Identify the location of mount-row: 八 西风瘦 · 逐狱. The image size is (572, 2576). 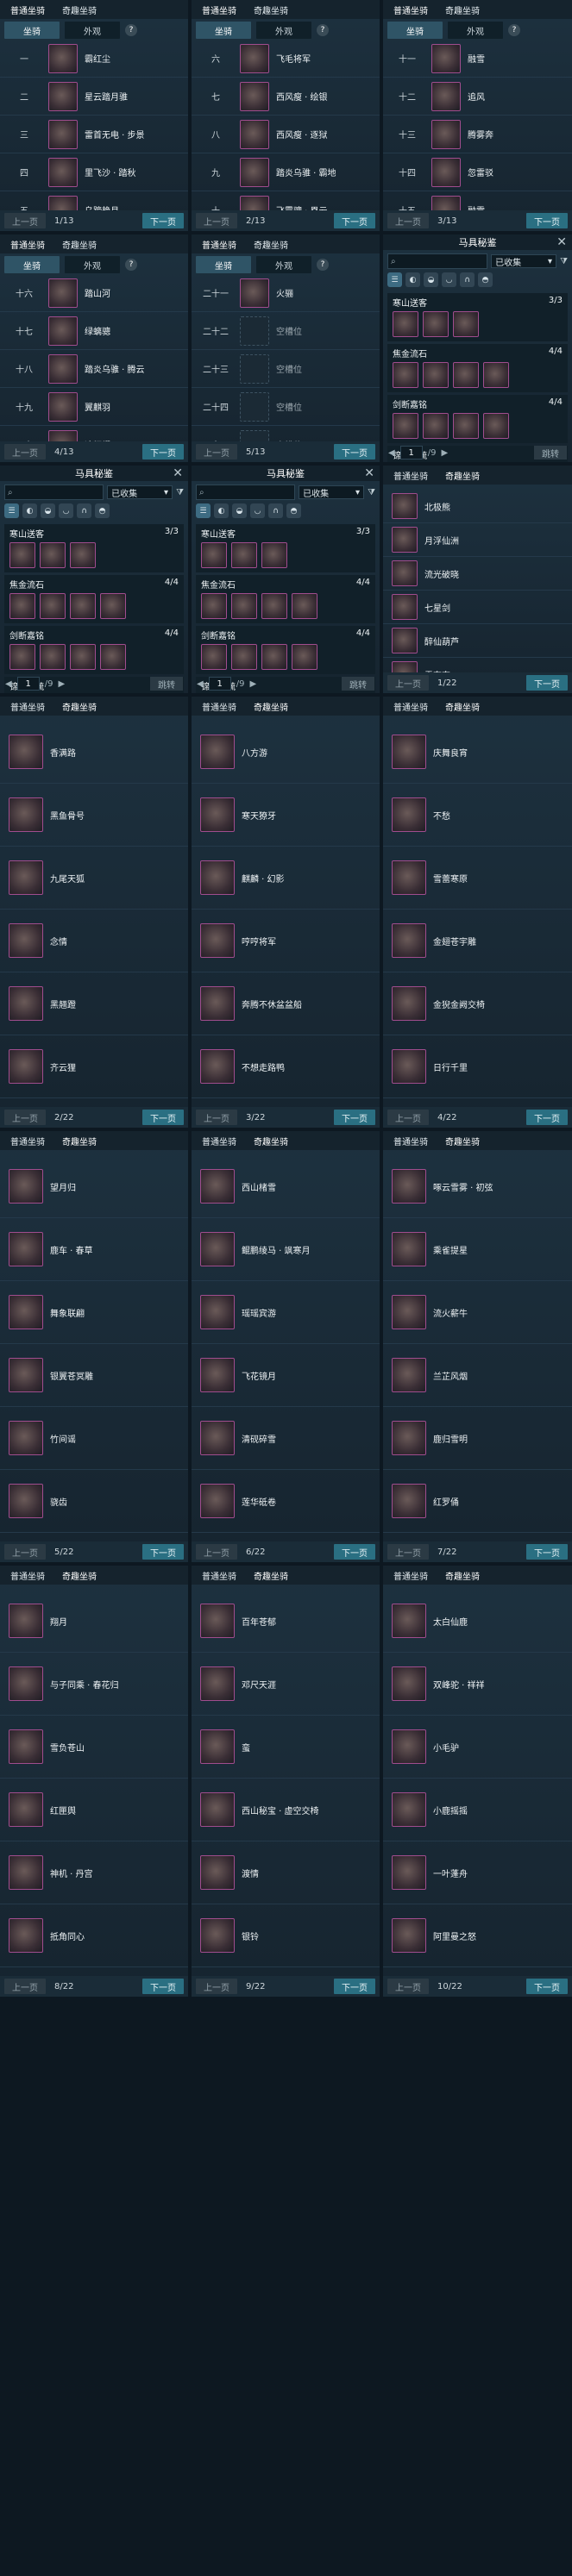
(286, 134).